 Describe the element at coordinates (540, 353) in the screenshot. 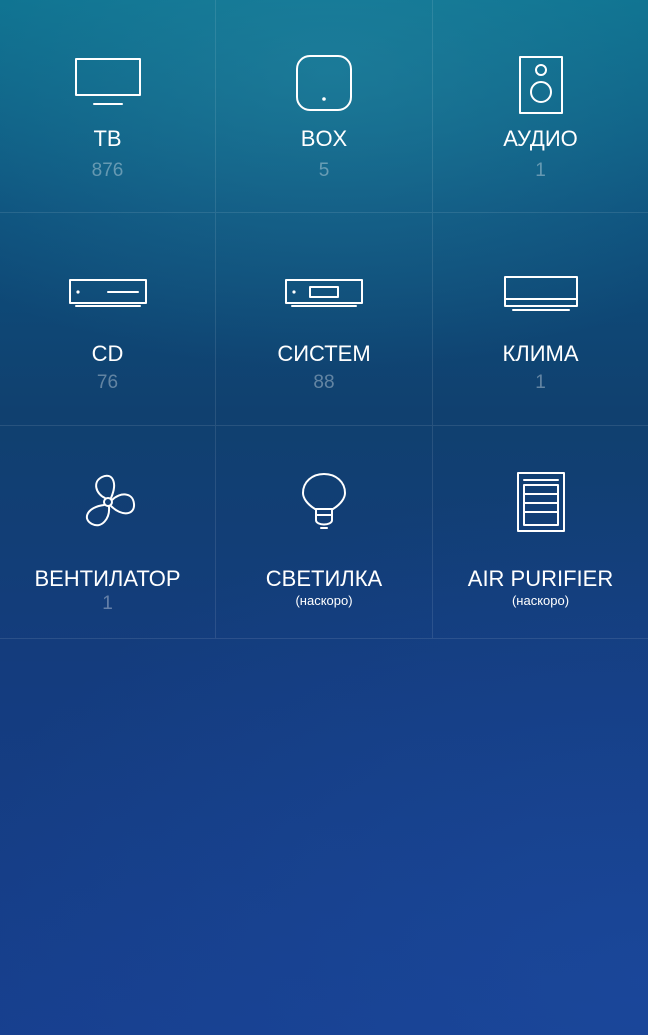

I see `tile-label: КЛИМА` at that location.